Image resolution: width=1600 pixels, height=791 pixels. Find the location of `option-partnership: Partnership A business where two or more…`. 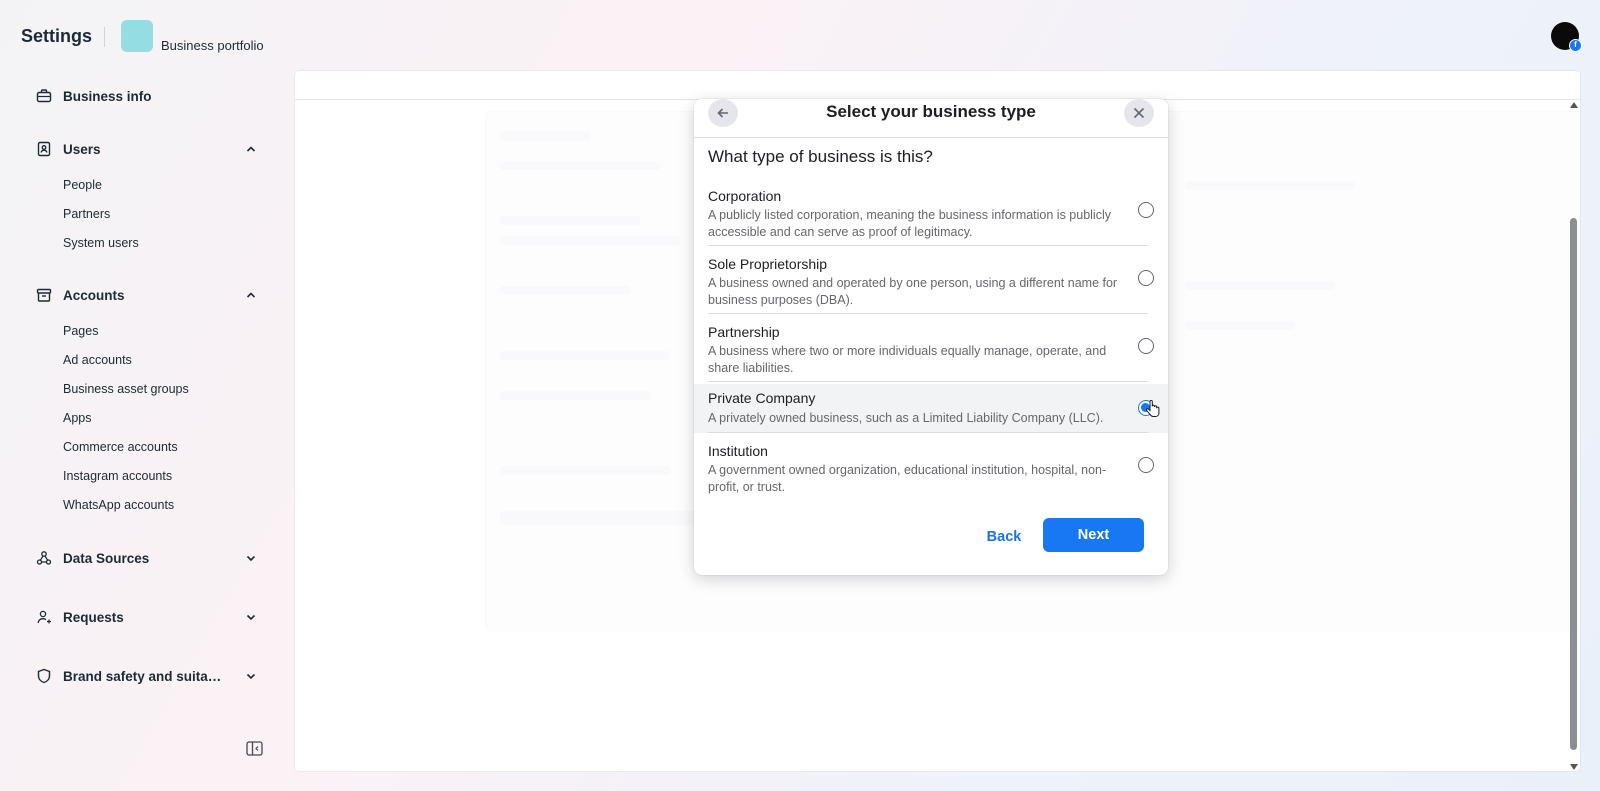

option-partnership: Partnership A business where two or more… is located at coordinates (931, 349).